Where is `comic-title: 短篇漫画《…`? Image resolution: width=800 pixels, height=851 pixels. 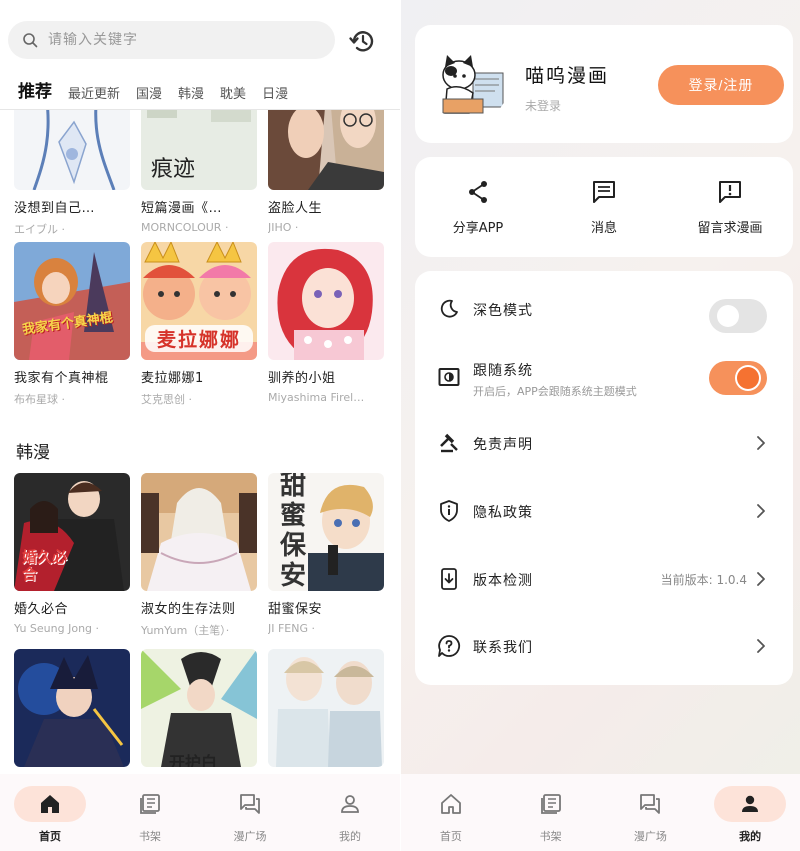 comic-title: 短篇漫画《… is located at coordinates (182, 208).